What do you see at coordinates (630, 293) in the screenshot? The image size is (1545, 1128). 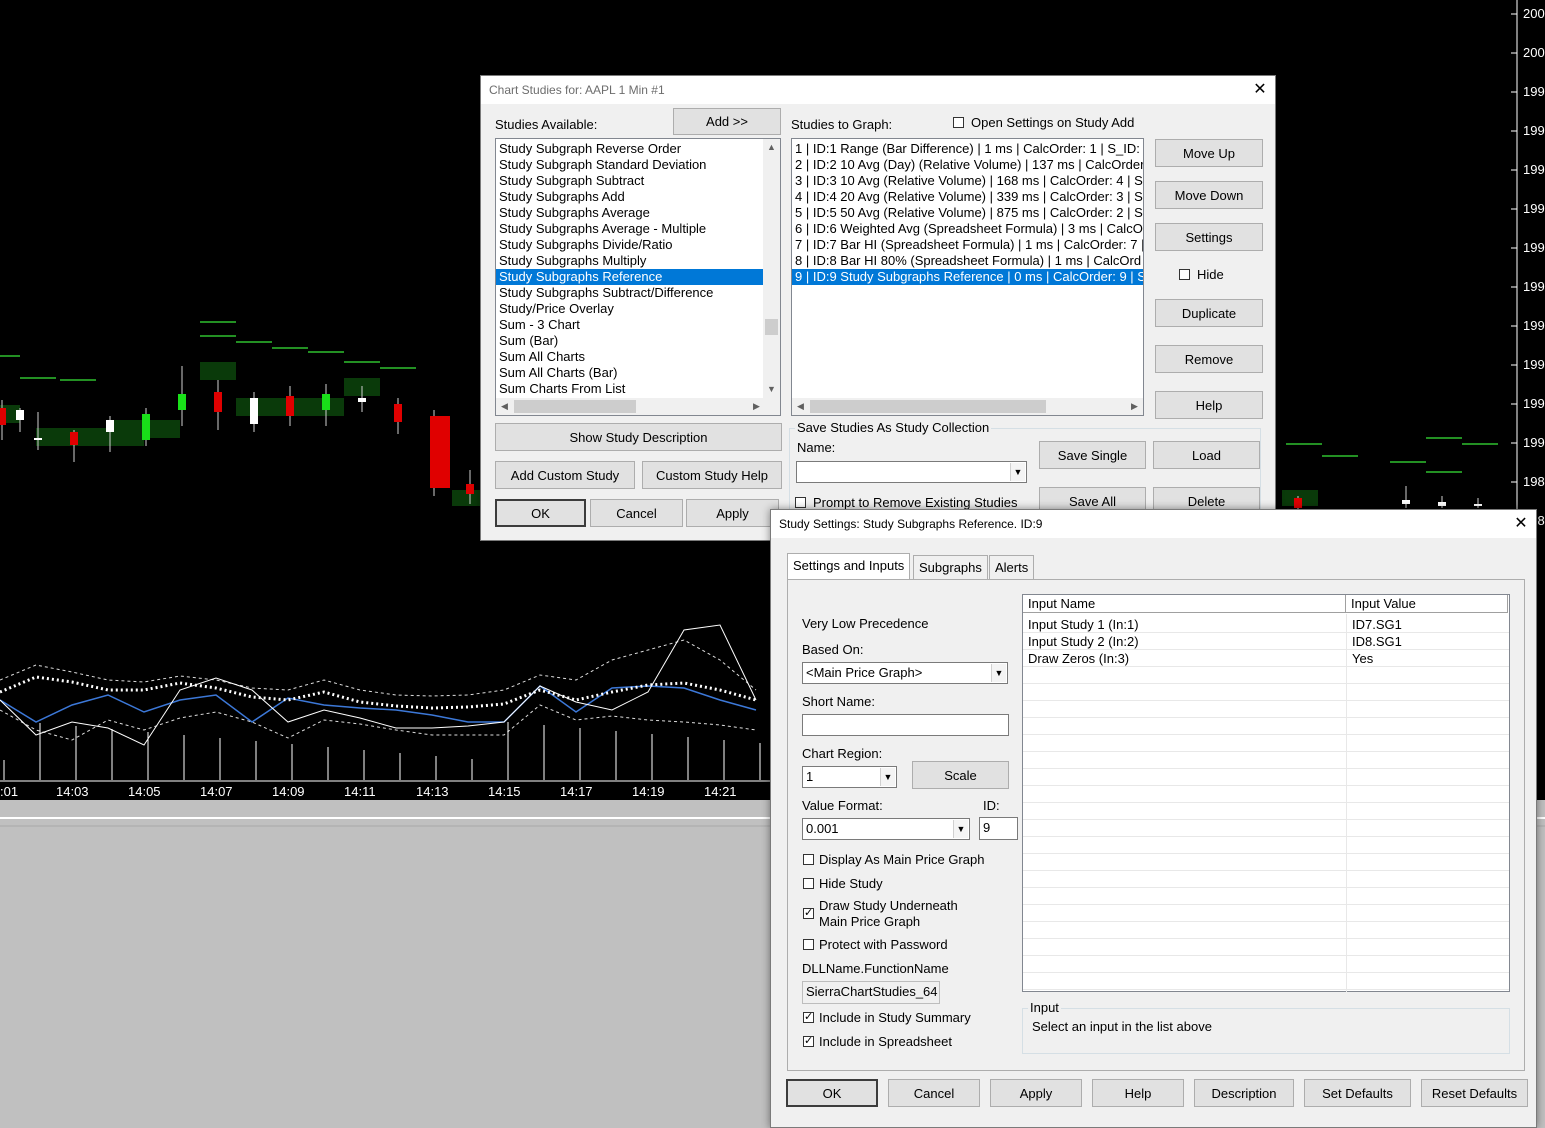 I see `list-item: Study Subgraphs Subtract/Difference` at bounding box center [630, 293].